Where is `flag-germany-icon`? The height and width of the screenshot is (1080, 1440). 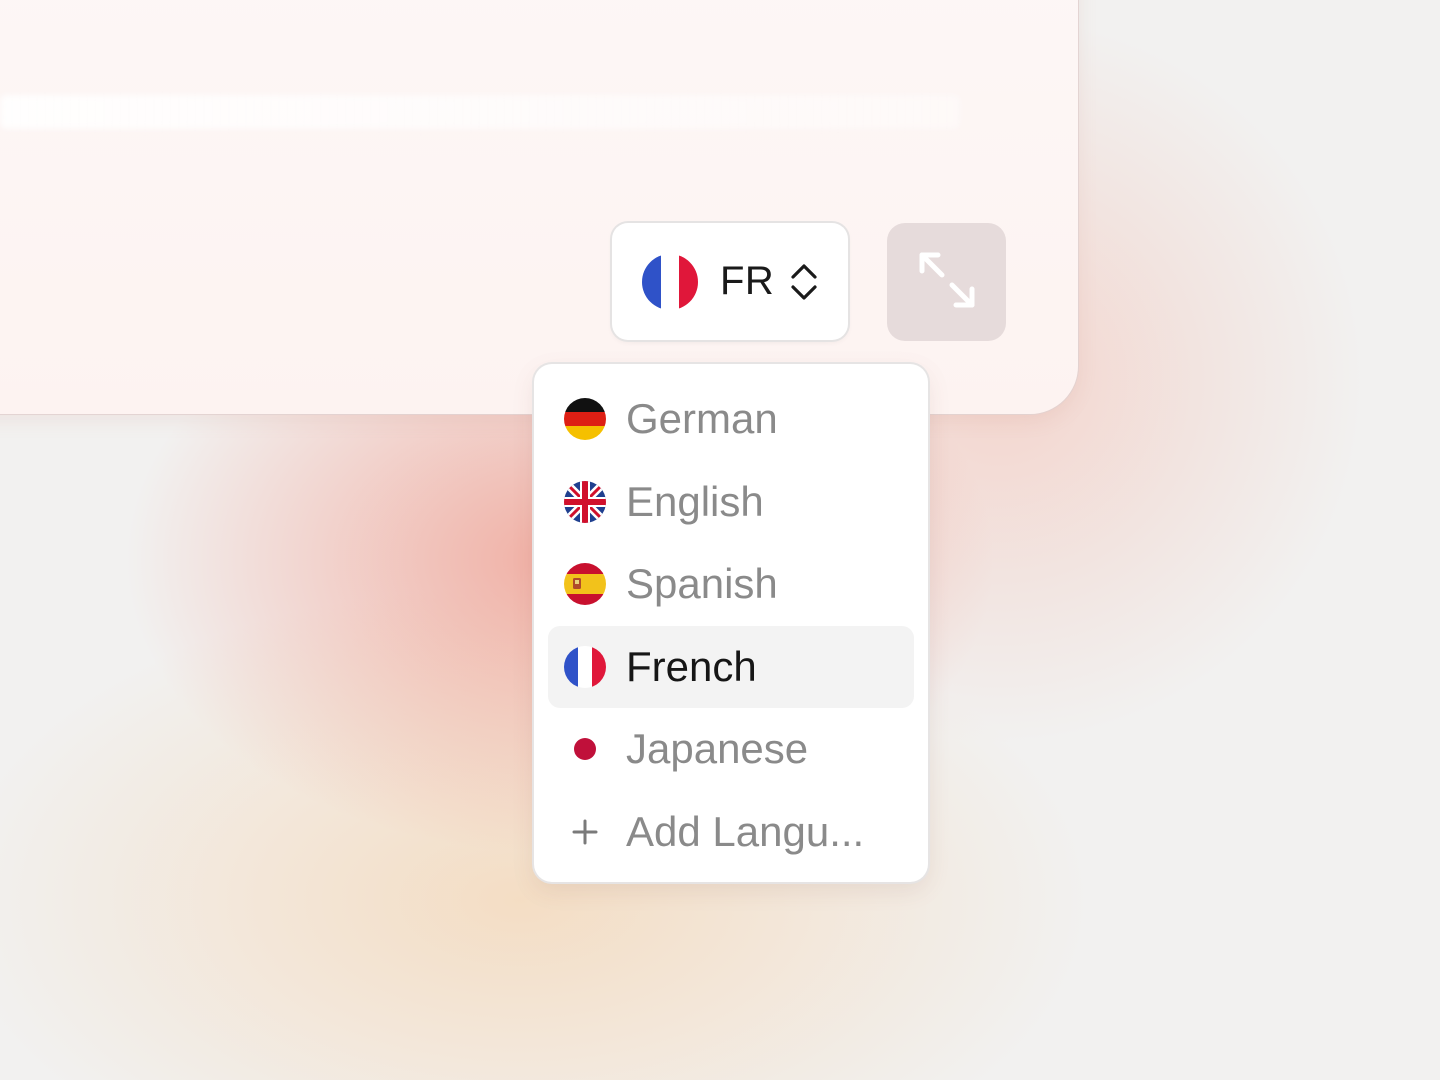
flag-germany-icon is located at coordinates (585, 419).